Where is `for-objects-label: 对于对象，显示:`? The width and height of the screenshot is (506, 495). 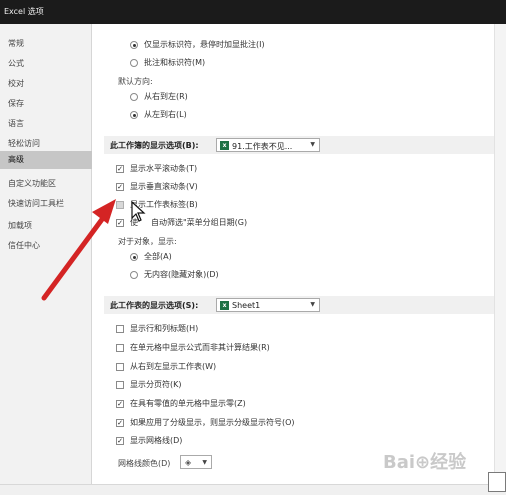 for-objects-label: 对于对象，显示: is located at coordinates (147, 241).